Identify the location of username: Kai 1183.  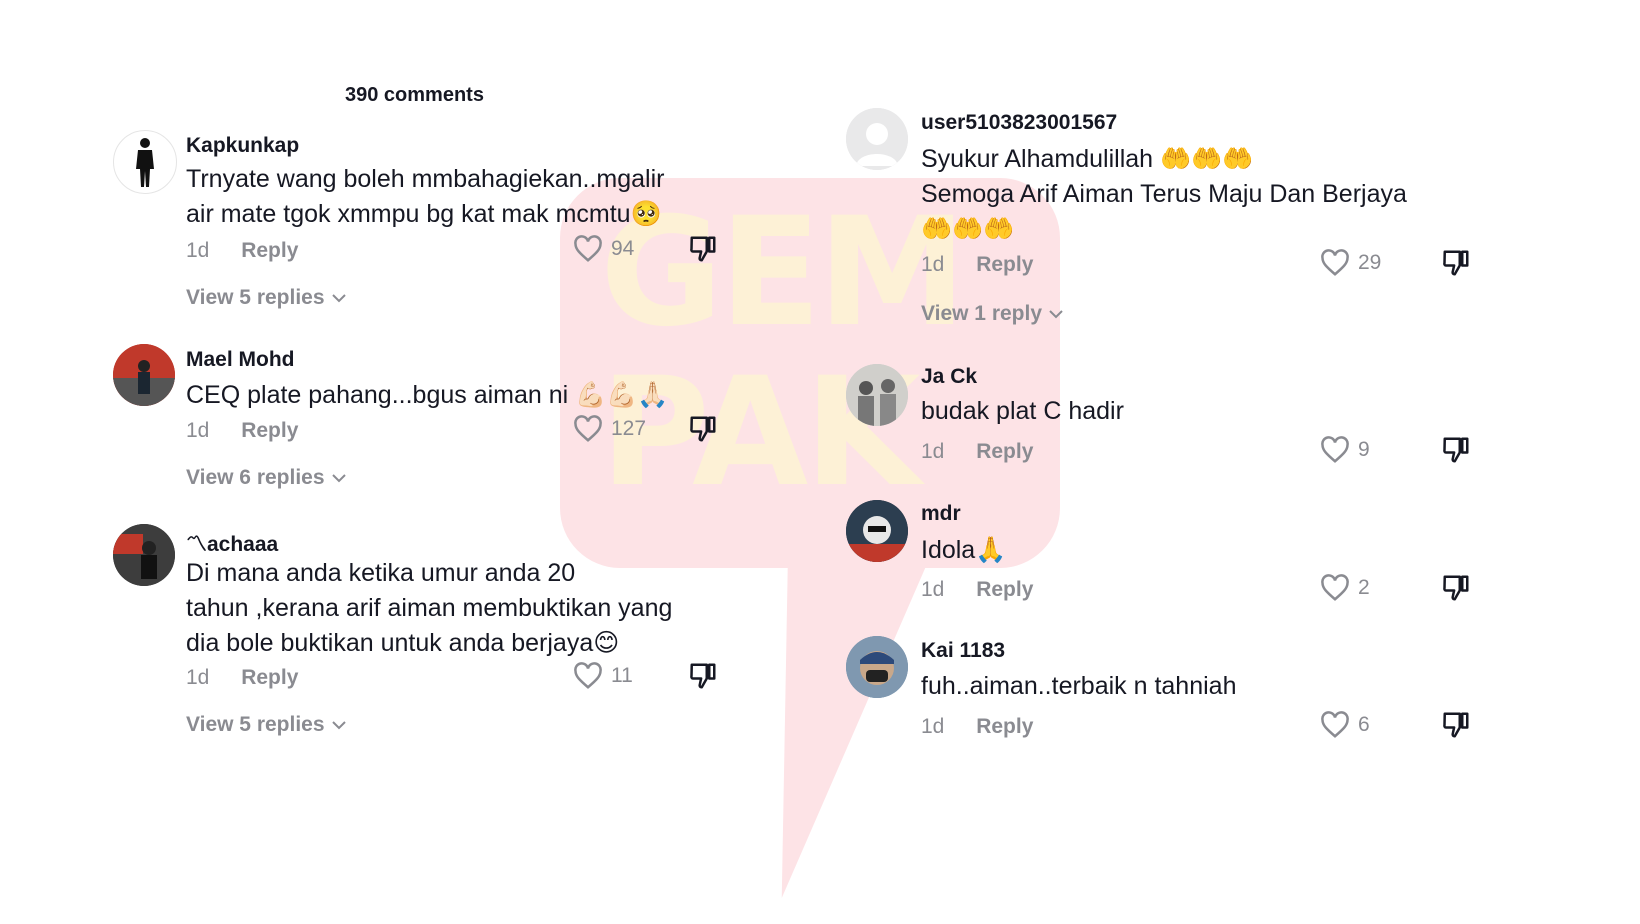
(963, 651).